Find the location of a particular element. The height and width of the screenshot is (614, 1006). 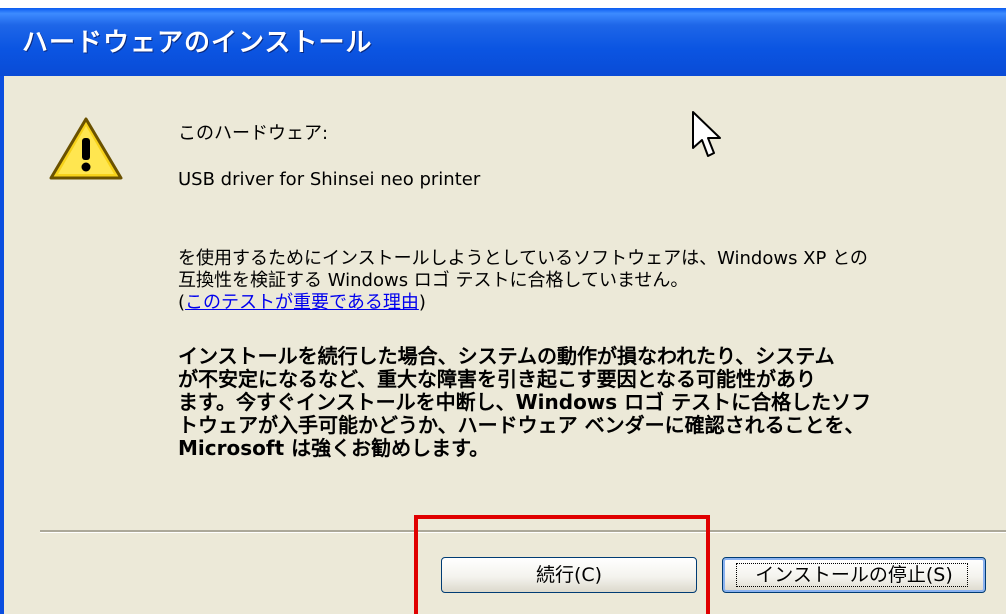

window-title: ハードウェアのインストール is located at coordinates (197, 43).